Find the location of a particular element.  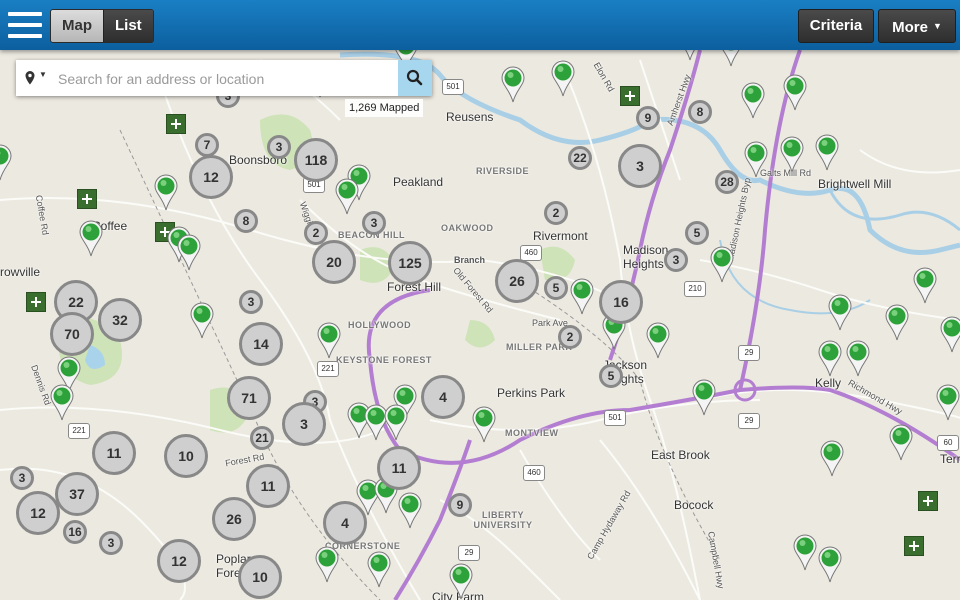

criteria-button: Criteria is located at coordinates (836, 26).